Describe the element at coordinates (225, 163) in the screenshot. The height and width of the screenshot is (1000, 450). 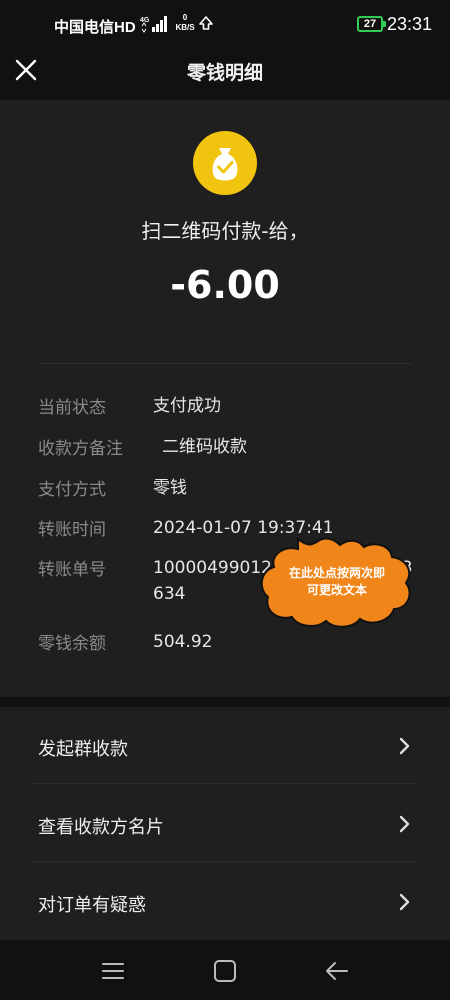
I see `money-bag-check-icon` at that location.